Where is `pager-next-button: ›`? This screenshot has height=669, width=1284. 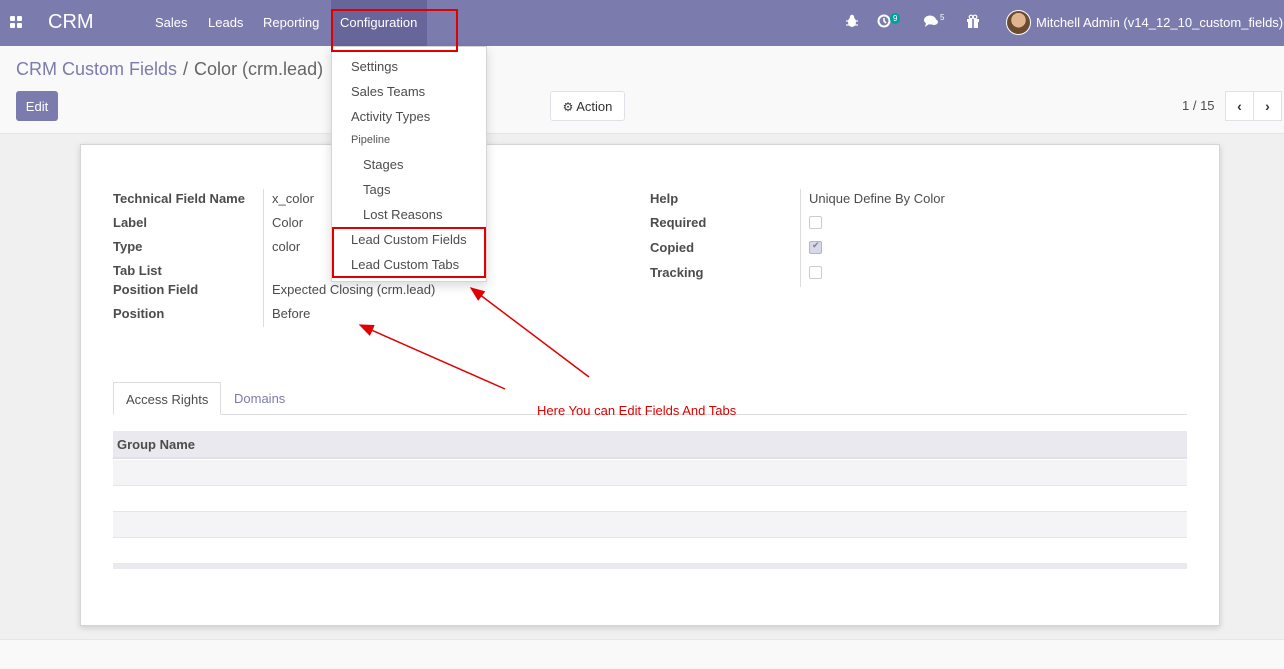 pager-next-button: › is located at coordinates (1267, 106).